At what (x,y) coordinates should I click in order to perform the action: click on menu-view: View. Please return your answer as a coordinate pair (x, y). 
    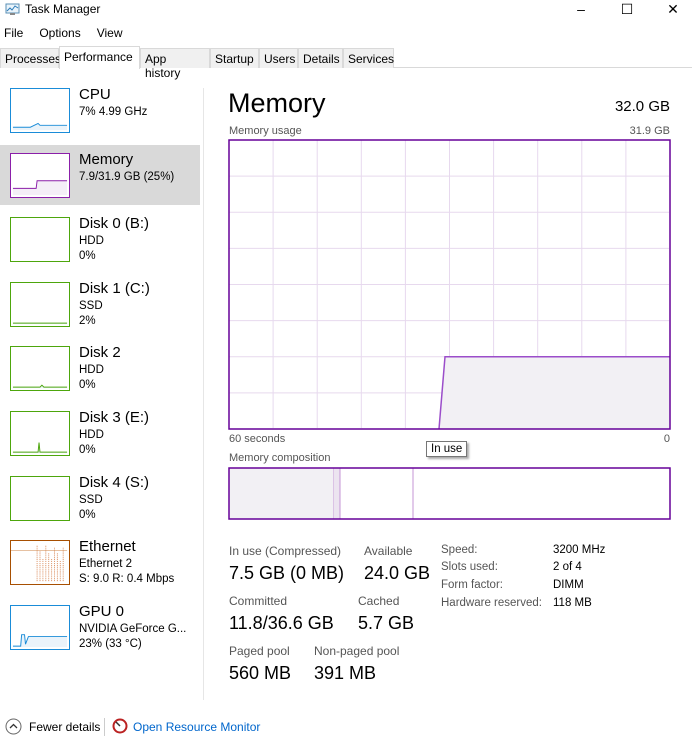
    Looking at the image, I should click on (110, 33).